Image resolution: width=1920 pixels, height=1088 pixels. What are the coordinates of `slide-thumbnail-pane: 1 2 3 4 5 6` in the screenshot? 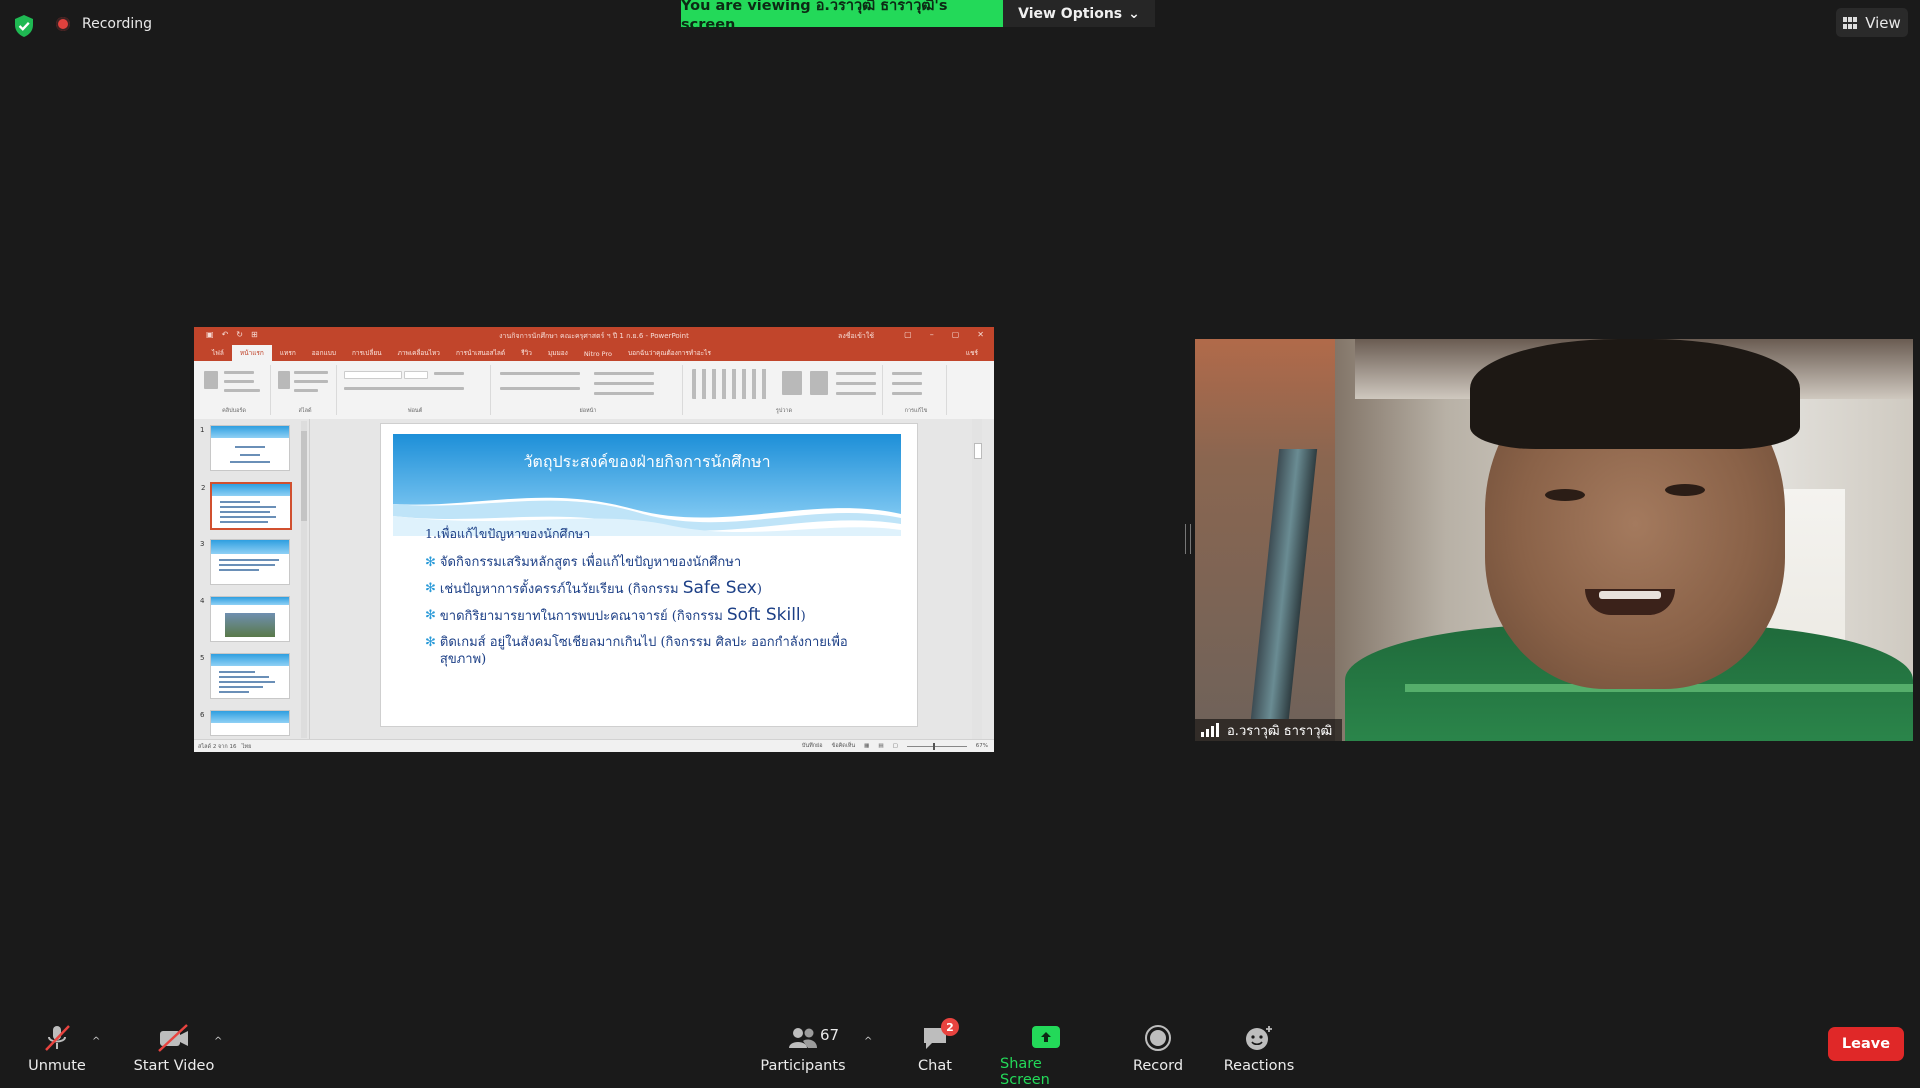 It's located at (252, 579).